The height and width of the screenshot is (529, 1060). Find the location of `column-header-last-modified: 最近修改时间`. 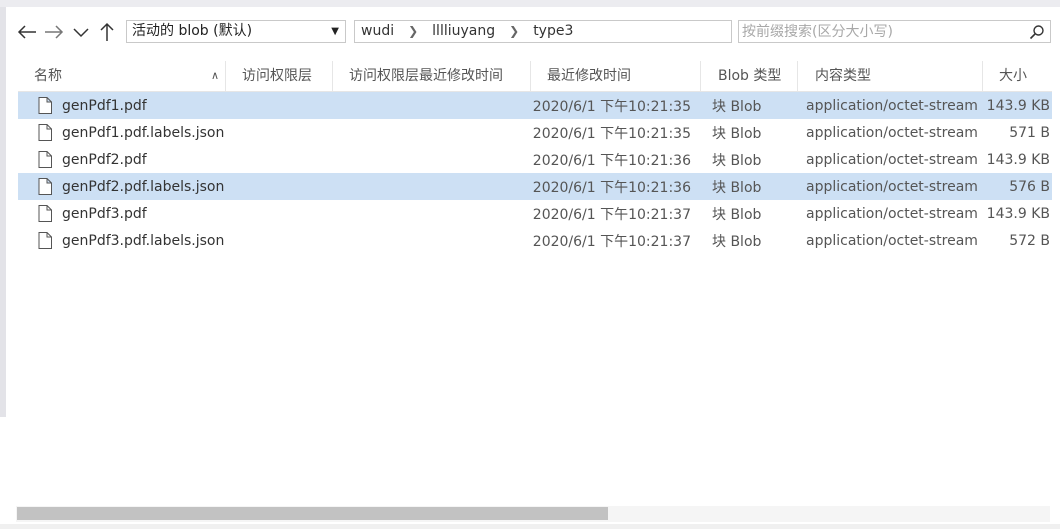

column-header-last-modified: 最近修改时间 is located at coordinates (616, 76).